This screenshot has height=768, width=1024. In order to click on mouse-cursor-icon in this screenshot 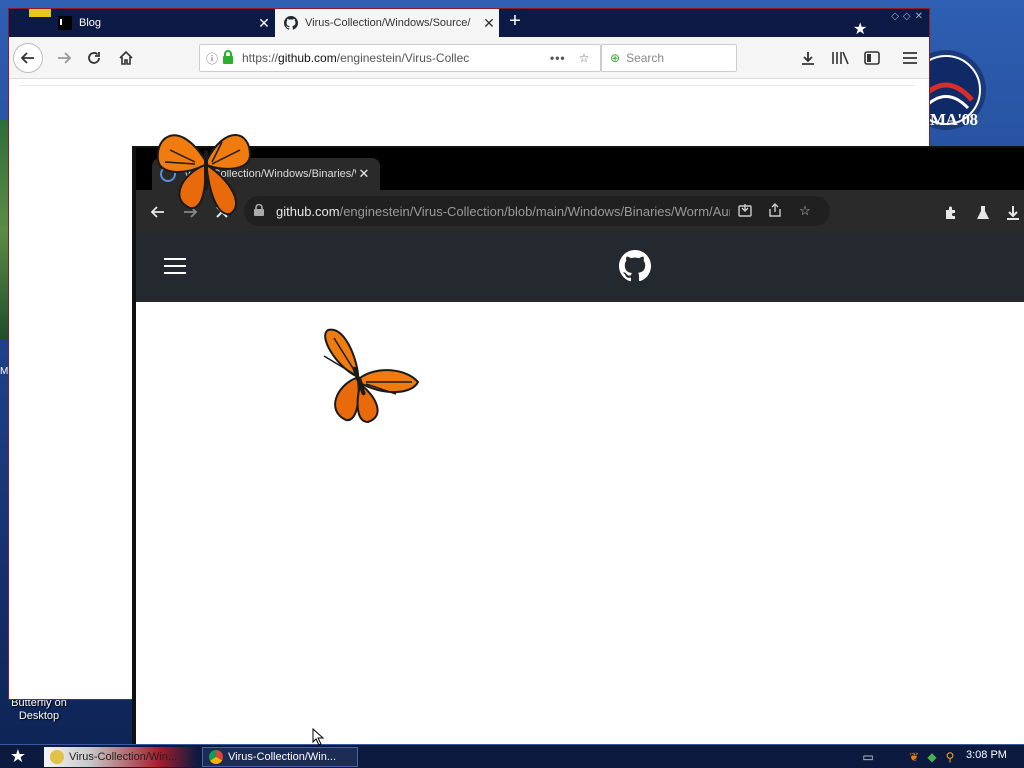, I will do `click(318, 737)`.